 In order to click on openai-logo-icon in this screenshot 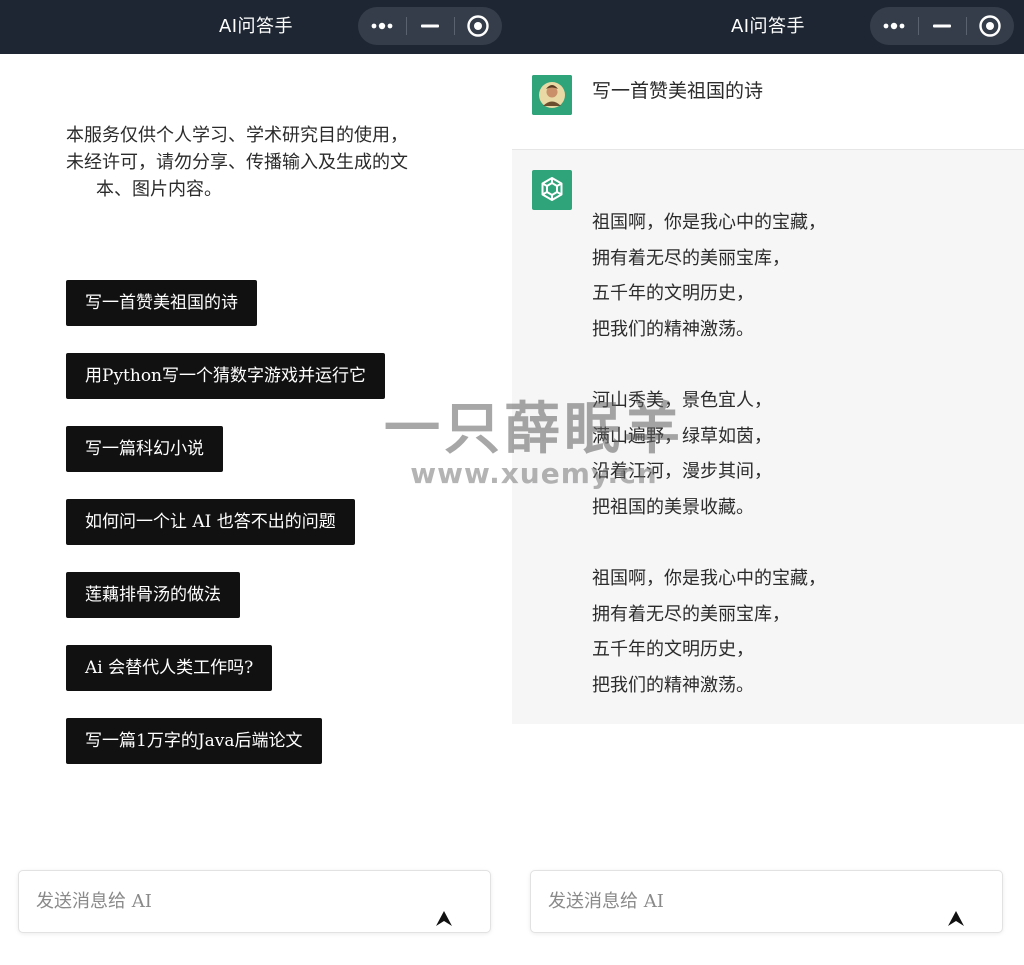, I will do `click(552, 189)`.